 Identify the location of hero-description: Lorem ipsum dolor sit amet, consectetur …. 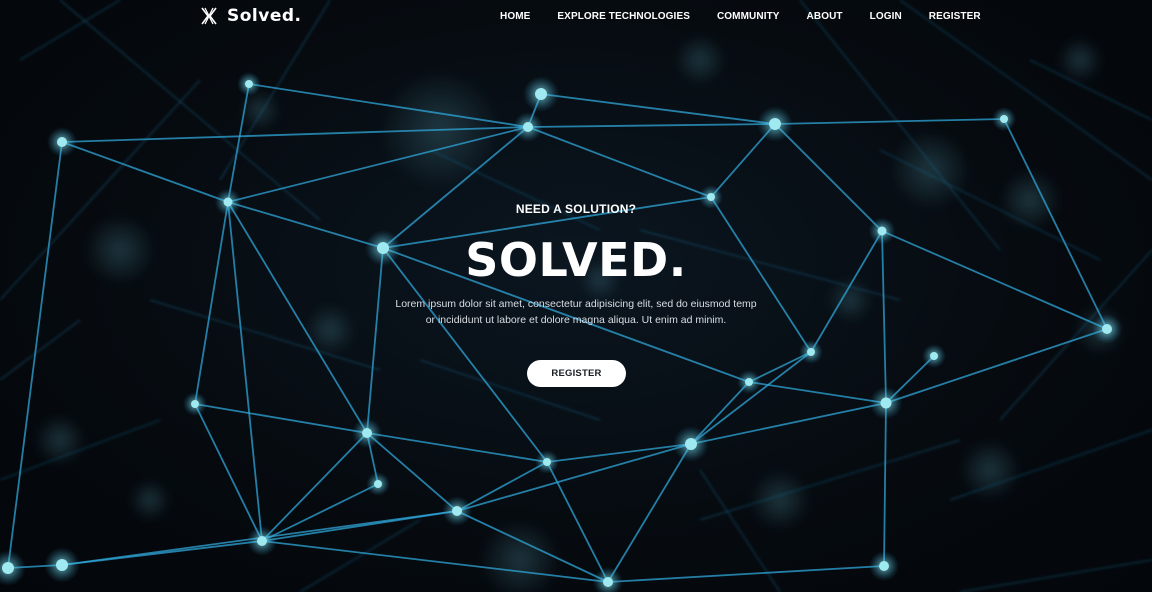
(576, 312).